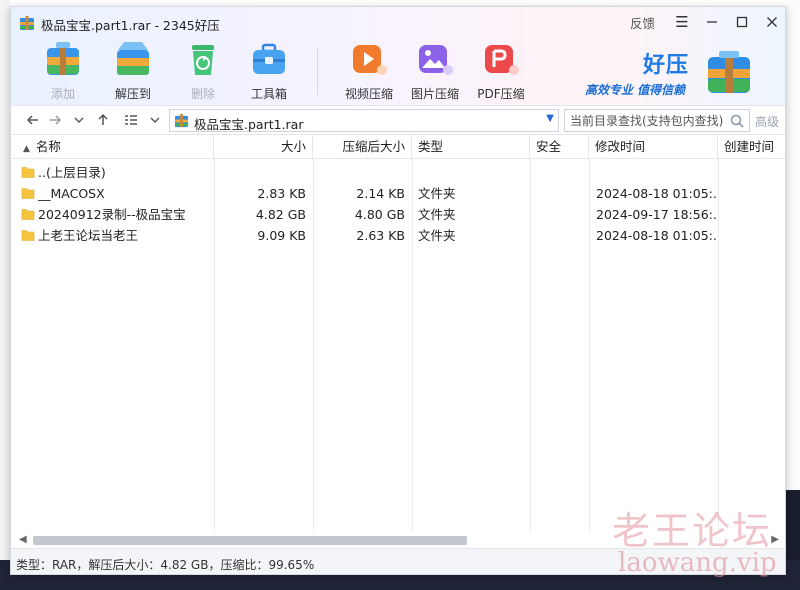 Image resolution: width=800 pixels, height=590 pixels. What do you see at coordinates (666, 65) in the screenshot?
I see `brand-name: 好压` at bounding box center [666, 65].